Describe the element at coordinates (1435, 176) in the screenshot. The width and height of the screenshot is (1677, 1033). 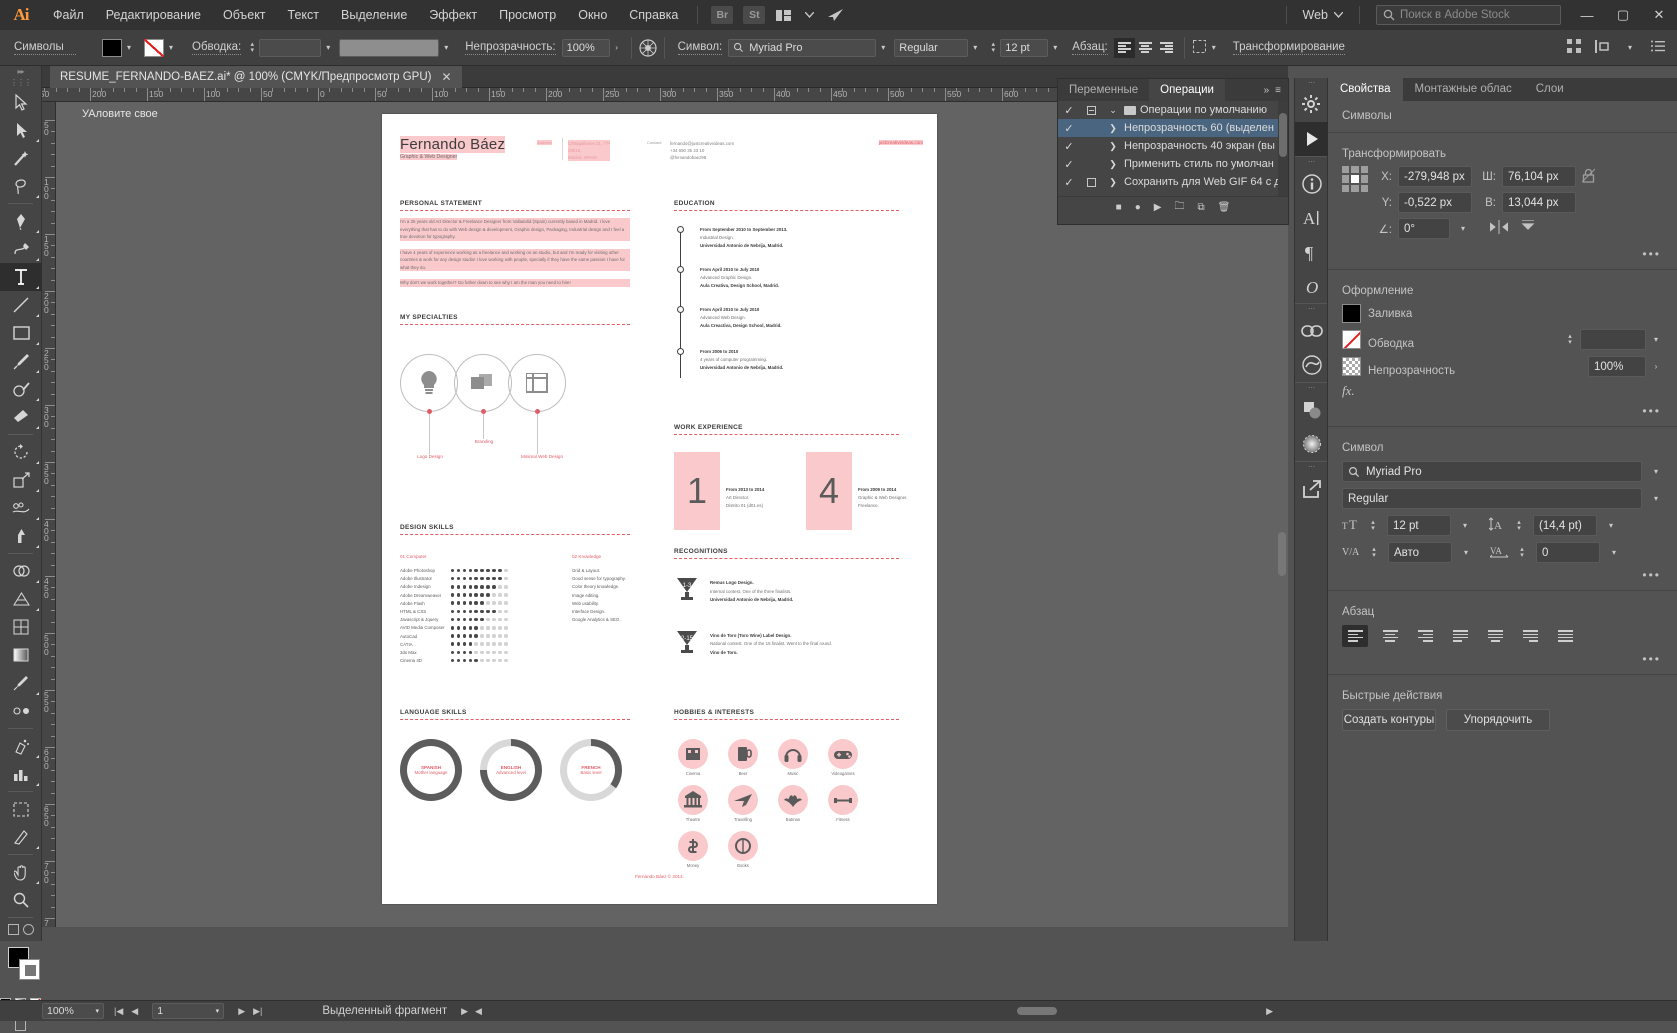
I see `x-field: -279,948 px` at that location.